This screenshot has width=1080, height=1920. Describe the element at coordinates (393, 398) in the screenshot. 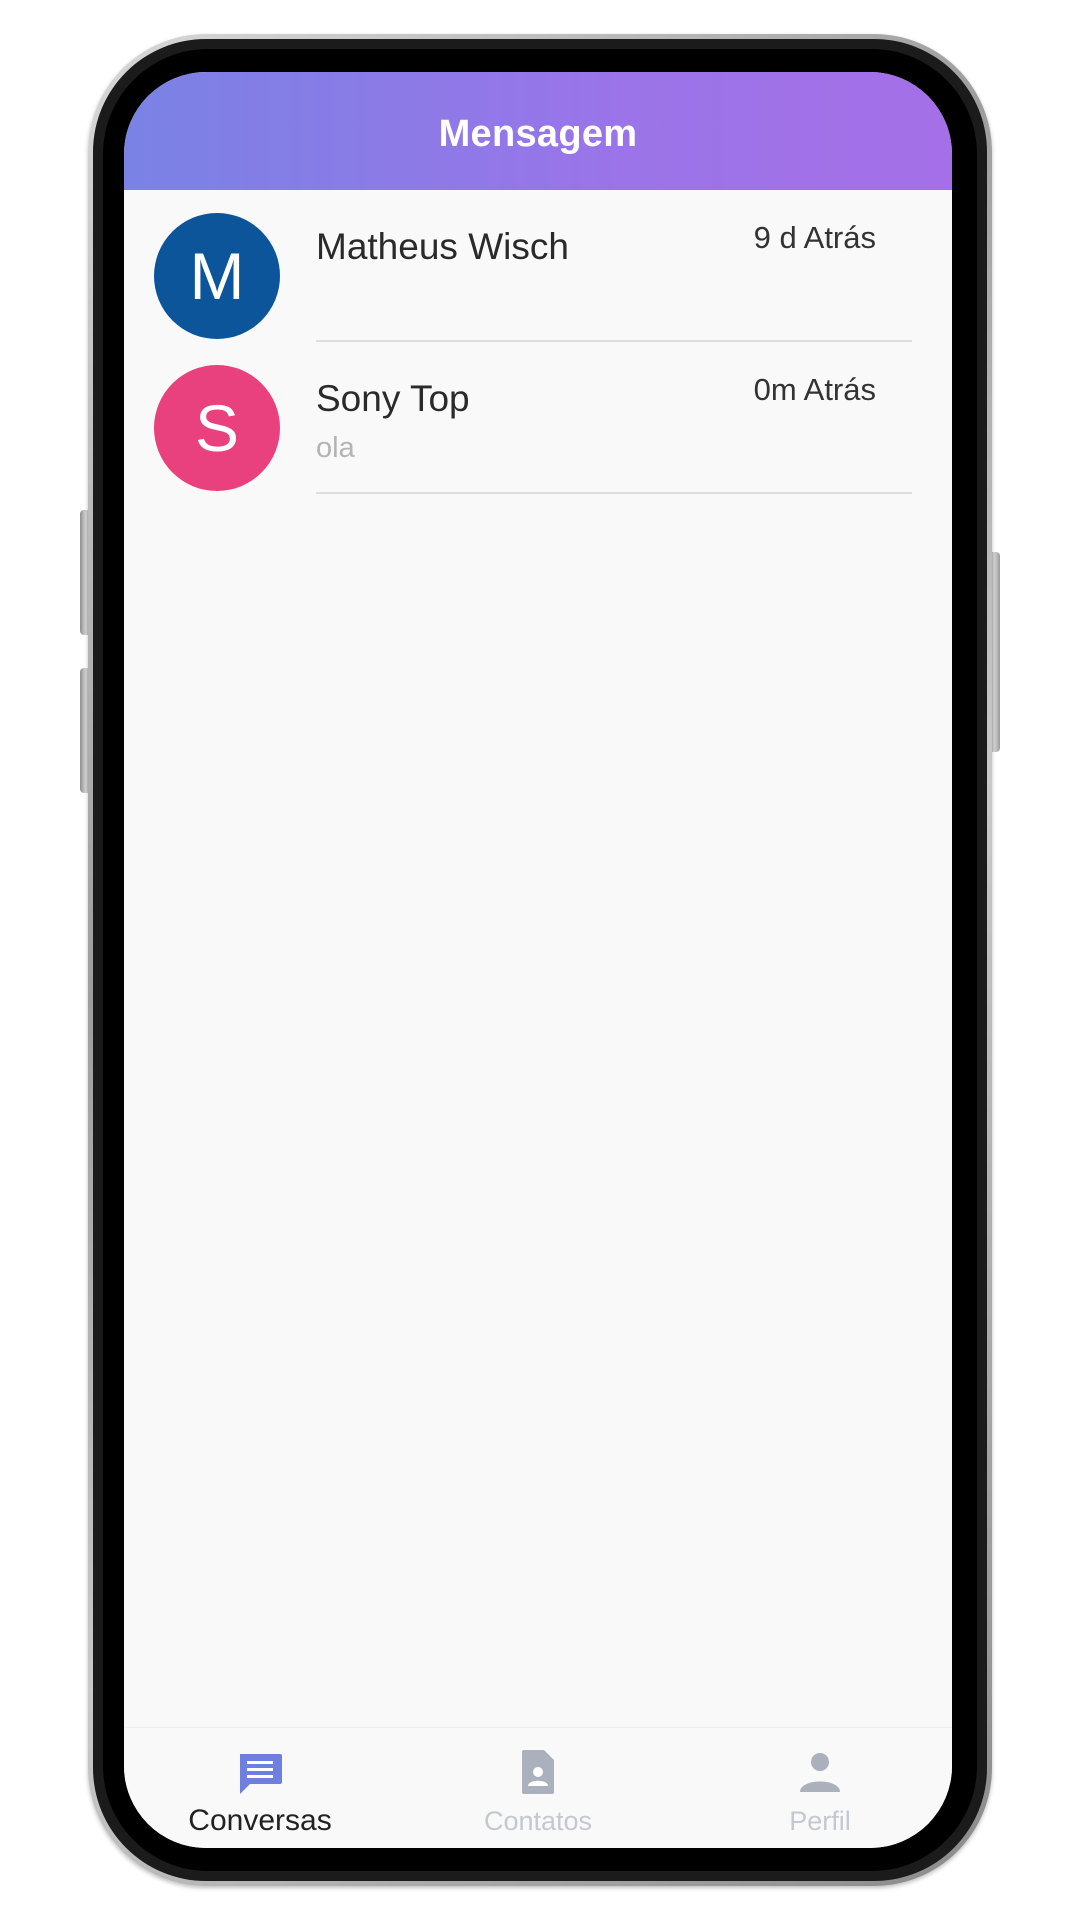

I see `contact-name: Sony Top` at that location.